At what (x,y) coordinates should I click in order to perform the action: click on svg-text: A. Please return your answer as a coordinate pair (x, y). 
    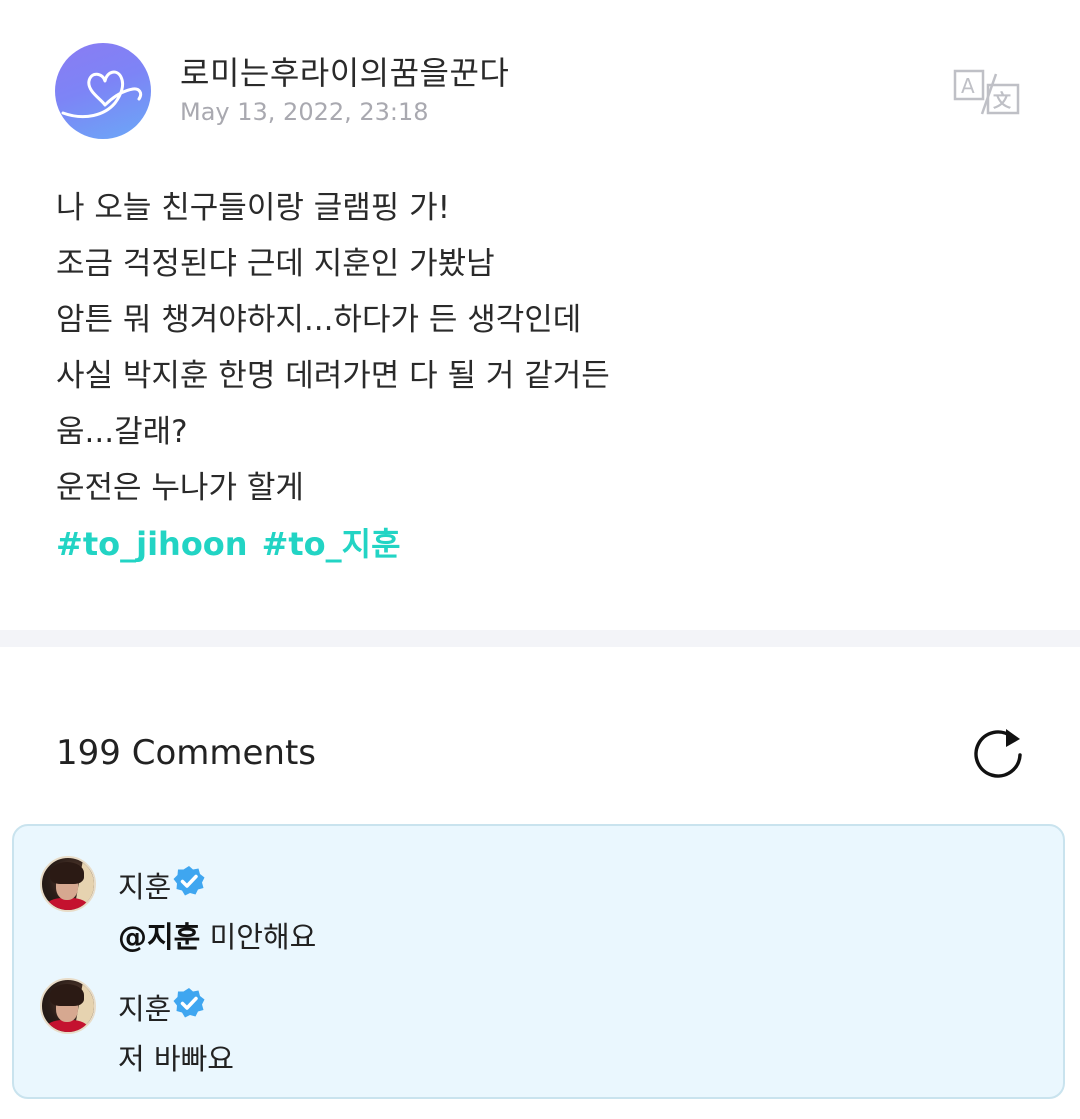
    Looking at the image, I should click on (968, 86).